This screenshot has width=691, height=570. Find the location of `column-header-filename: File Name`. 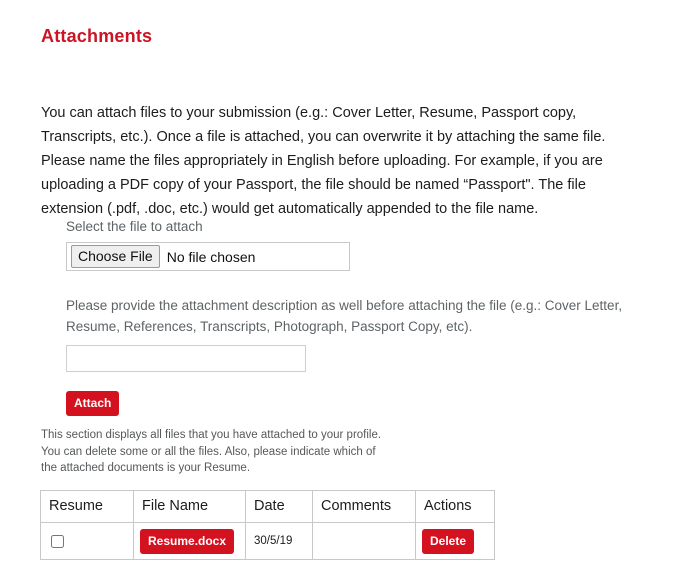

column-header-filename: File Name is located at coordinates (189, 506).